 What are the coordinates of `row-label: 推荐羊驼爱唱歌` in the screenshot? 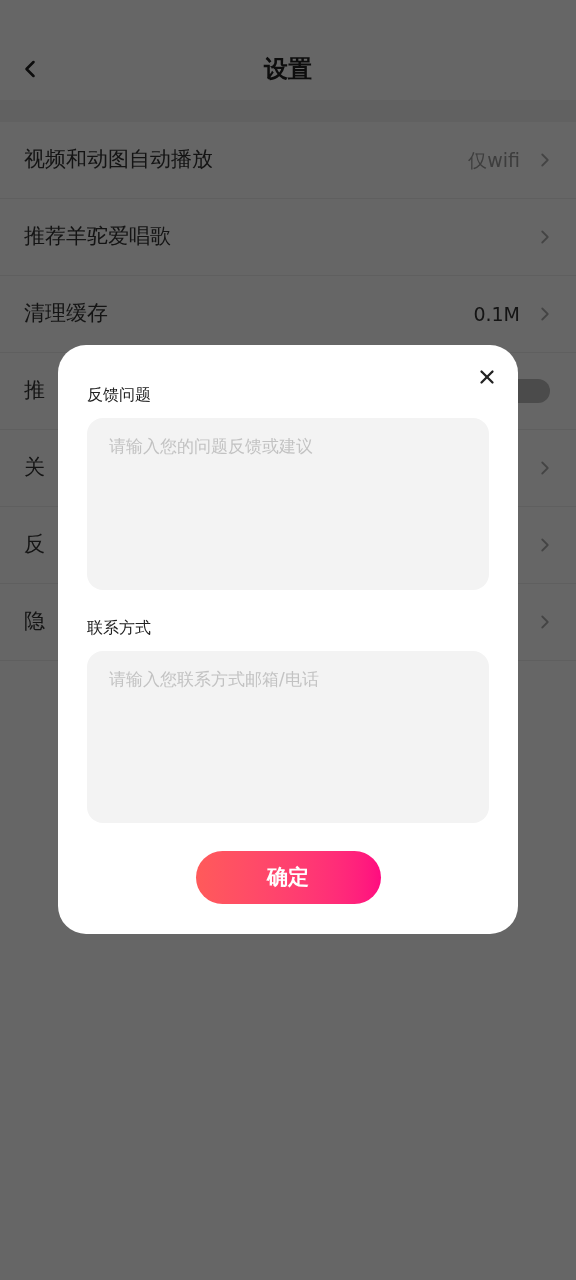 It's located at (97, 237).